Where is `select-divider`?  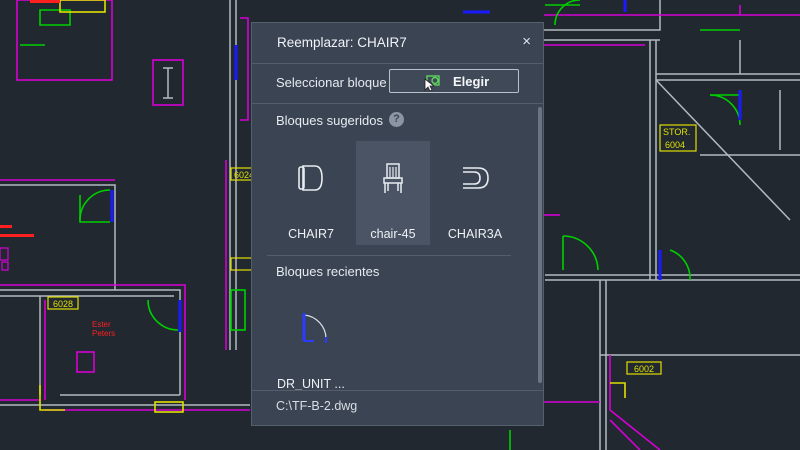 select-divider is located at coordinates (397, 103).